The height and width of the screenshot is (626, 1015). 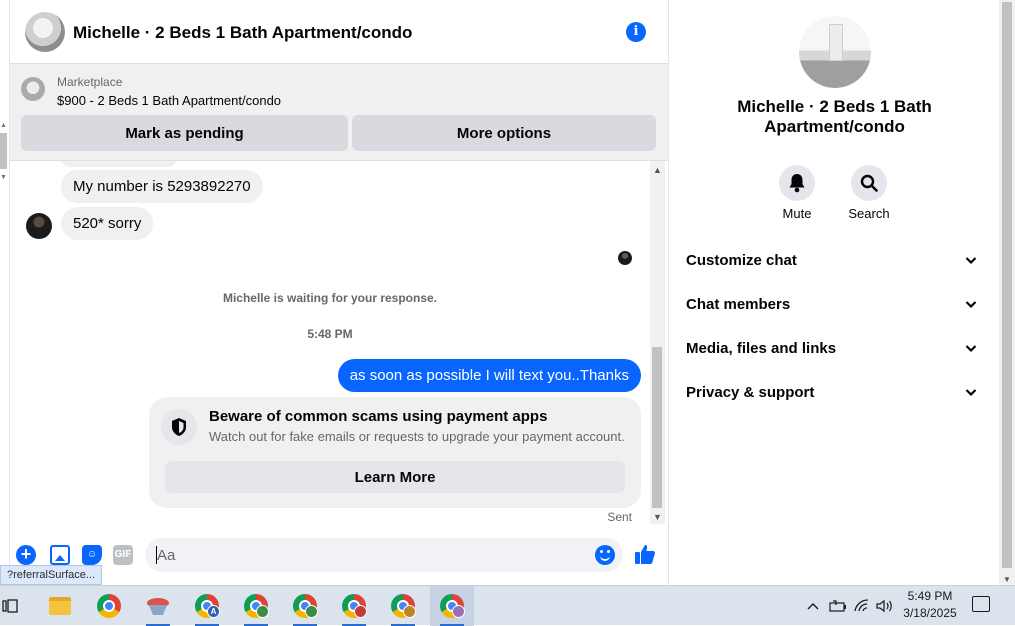 I want to click on section-label: Chat members, so click(x=738, y=304).